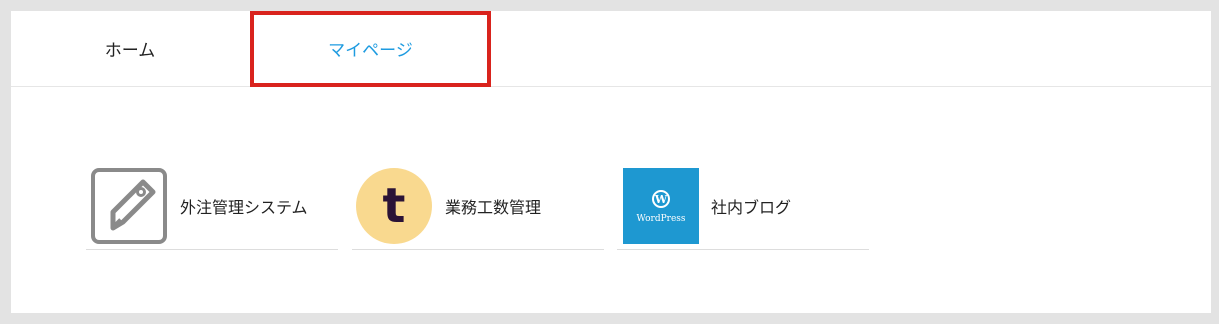 The height and width of the screenshot is (324, 1219). Describe the element at coordinates (660, 219) in the screenshot. I see `wordpress-logo-text: WordPress` at that location.